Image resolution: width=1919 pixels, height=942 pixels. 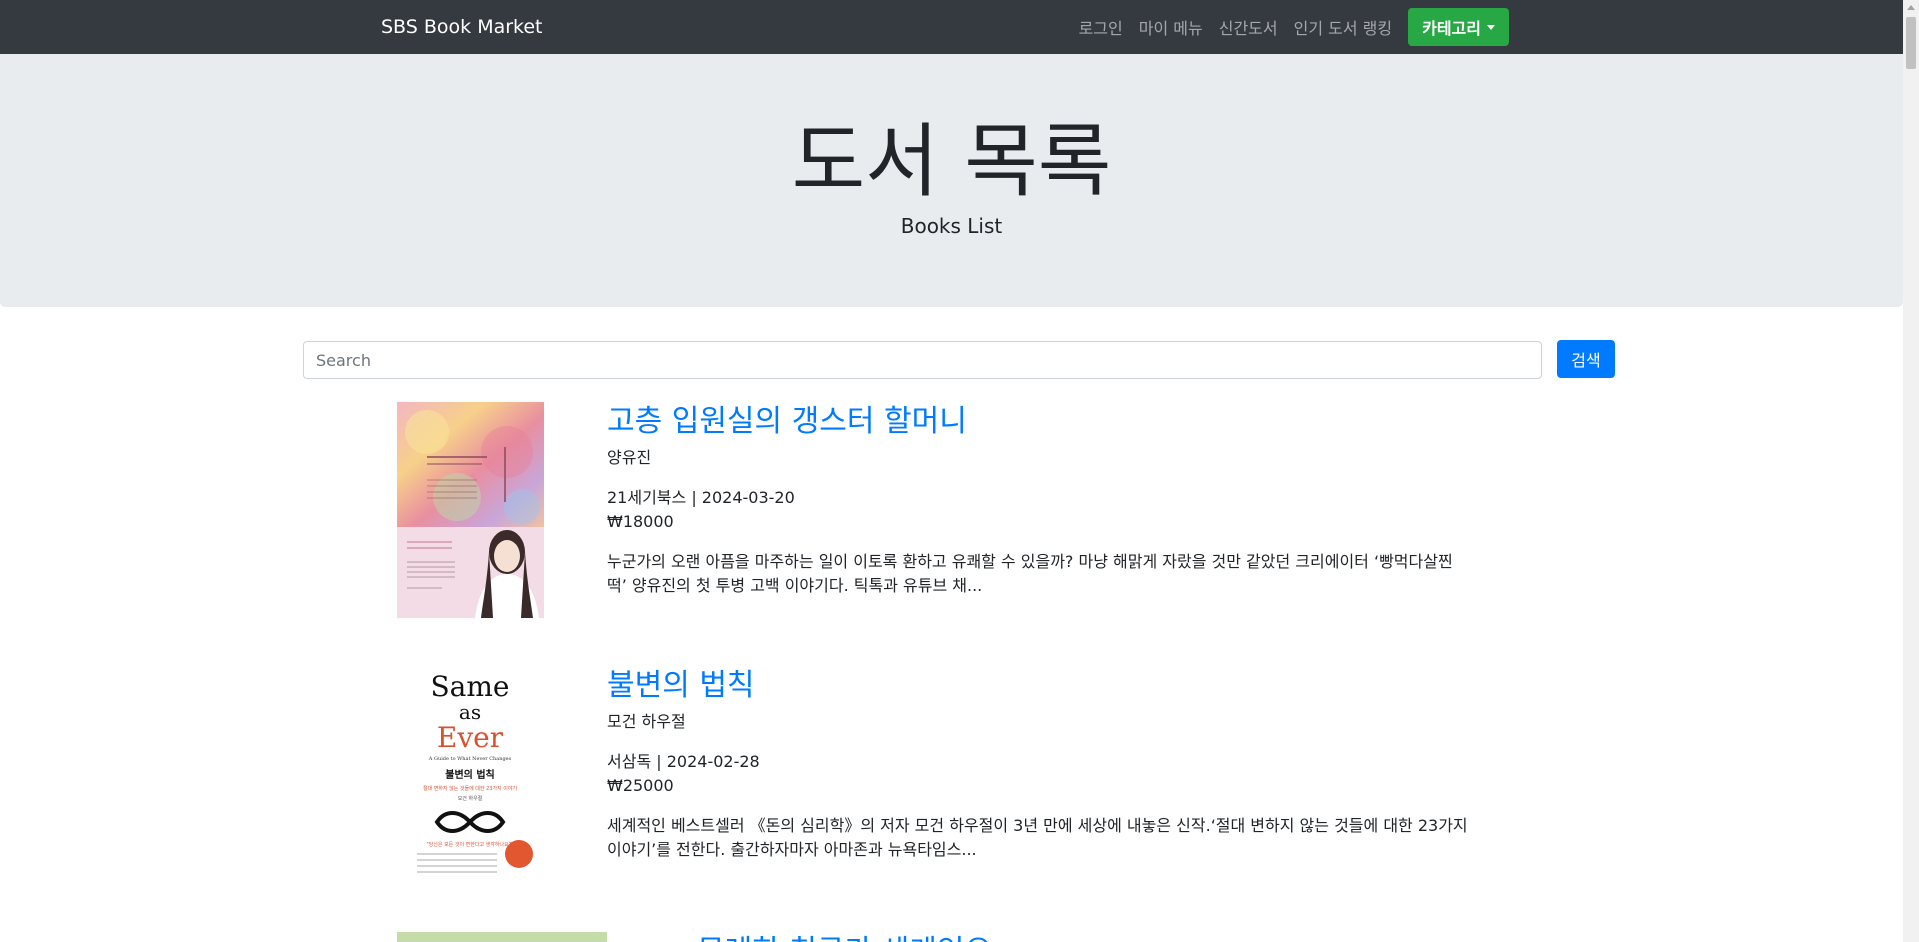 I want to click on cover-title-ko: 불변의 법칙, so click(x=469, y=774).